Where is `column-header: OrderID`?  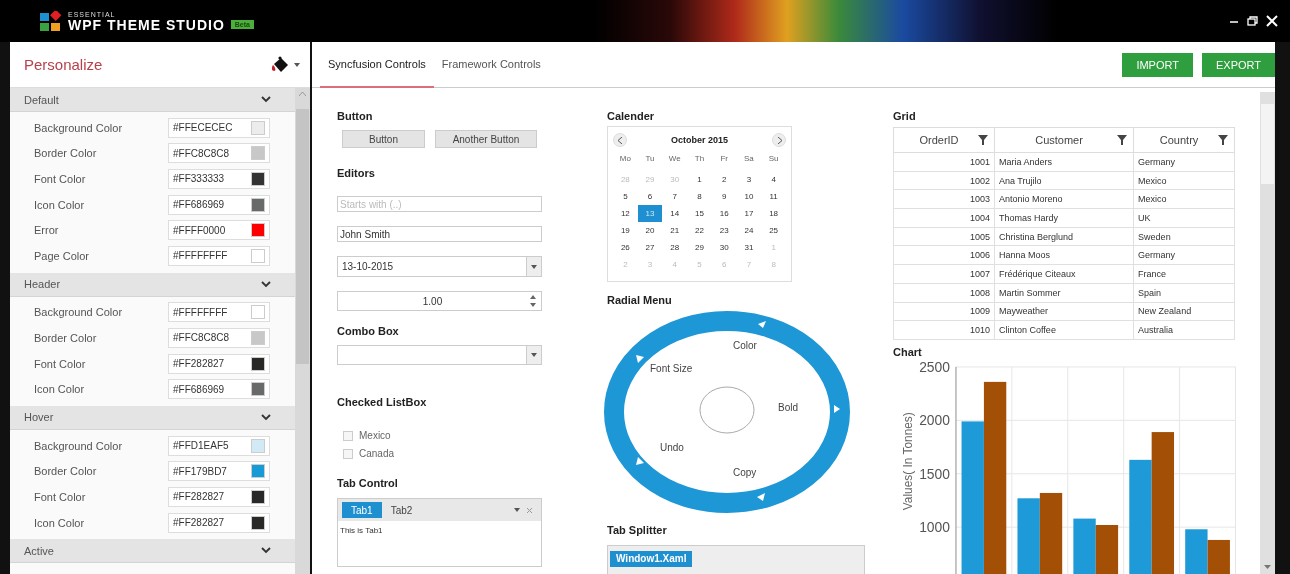 column-header: OrderID is located at coordinates (944, 140).